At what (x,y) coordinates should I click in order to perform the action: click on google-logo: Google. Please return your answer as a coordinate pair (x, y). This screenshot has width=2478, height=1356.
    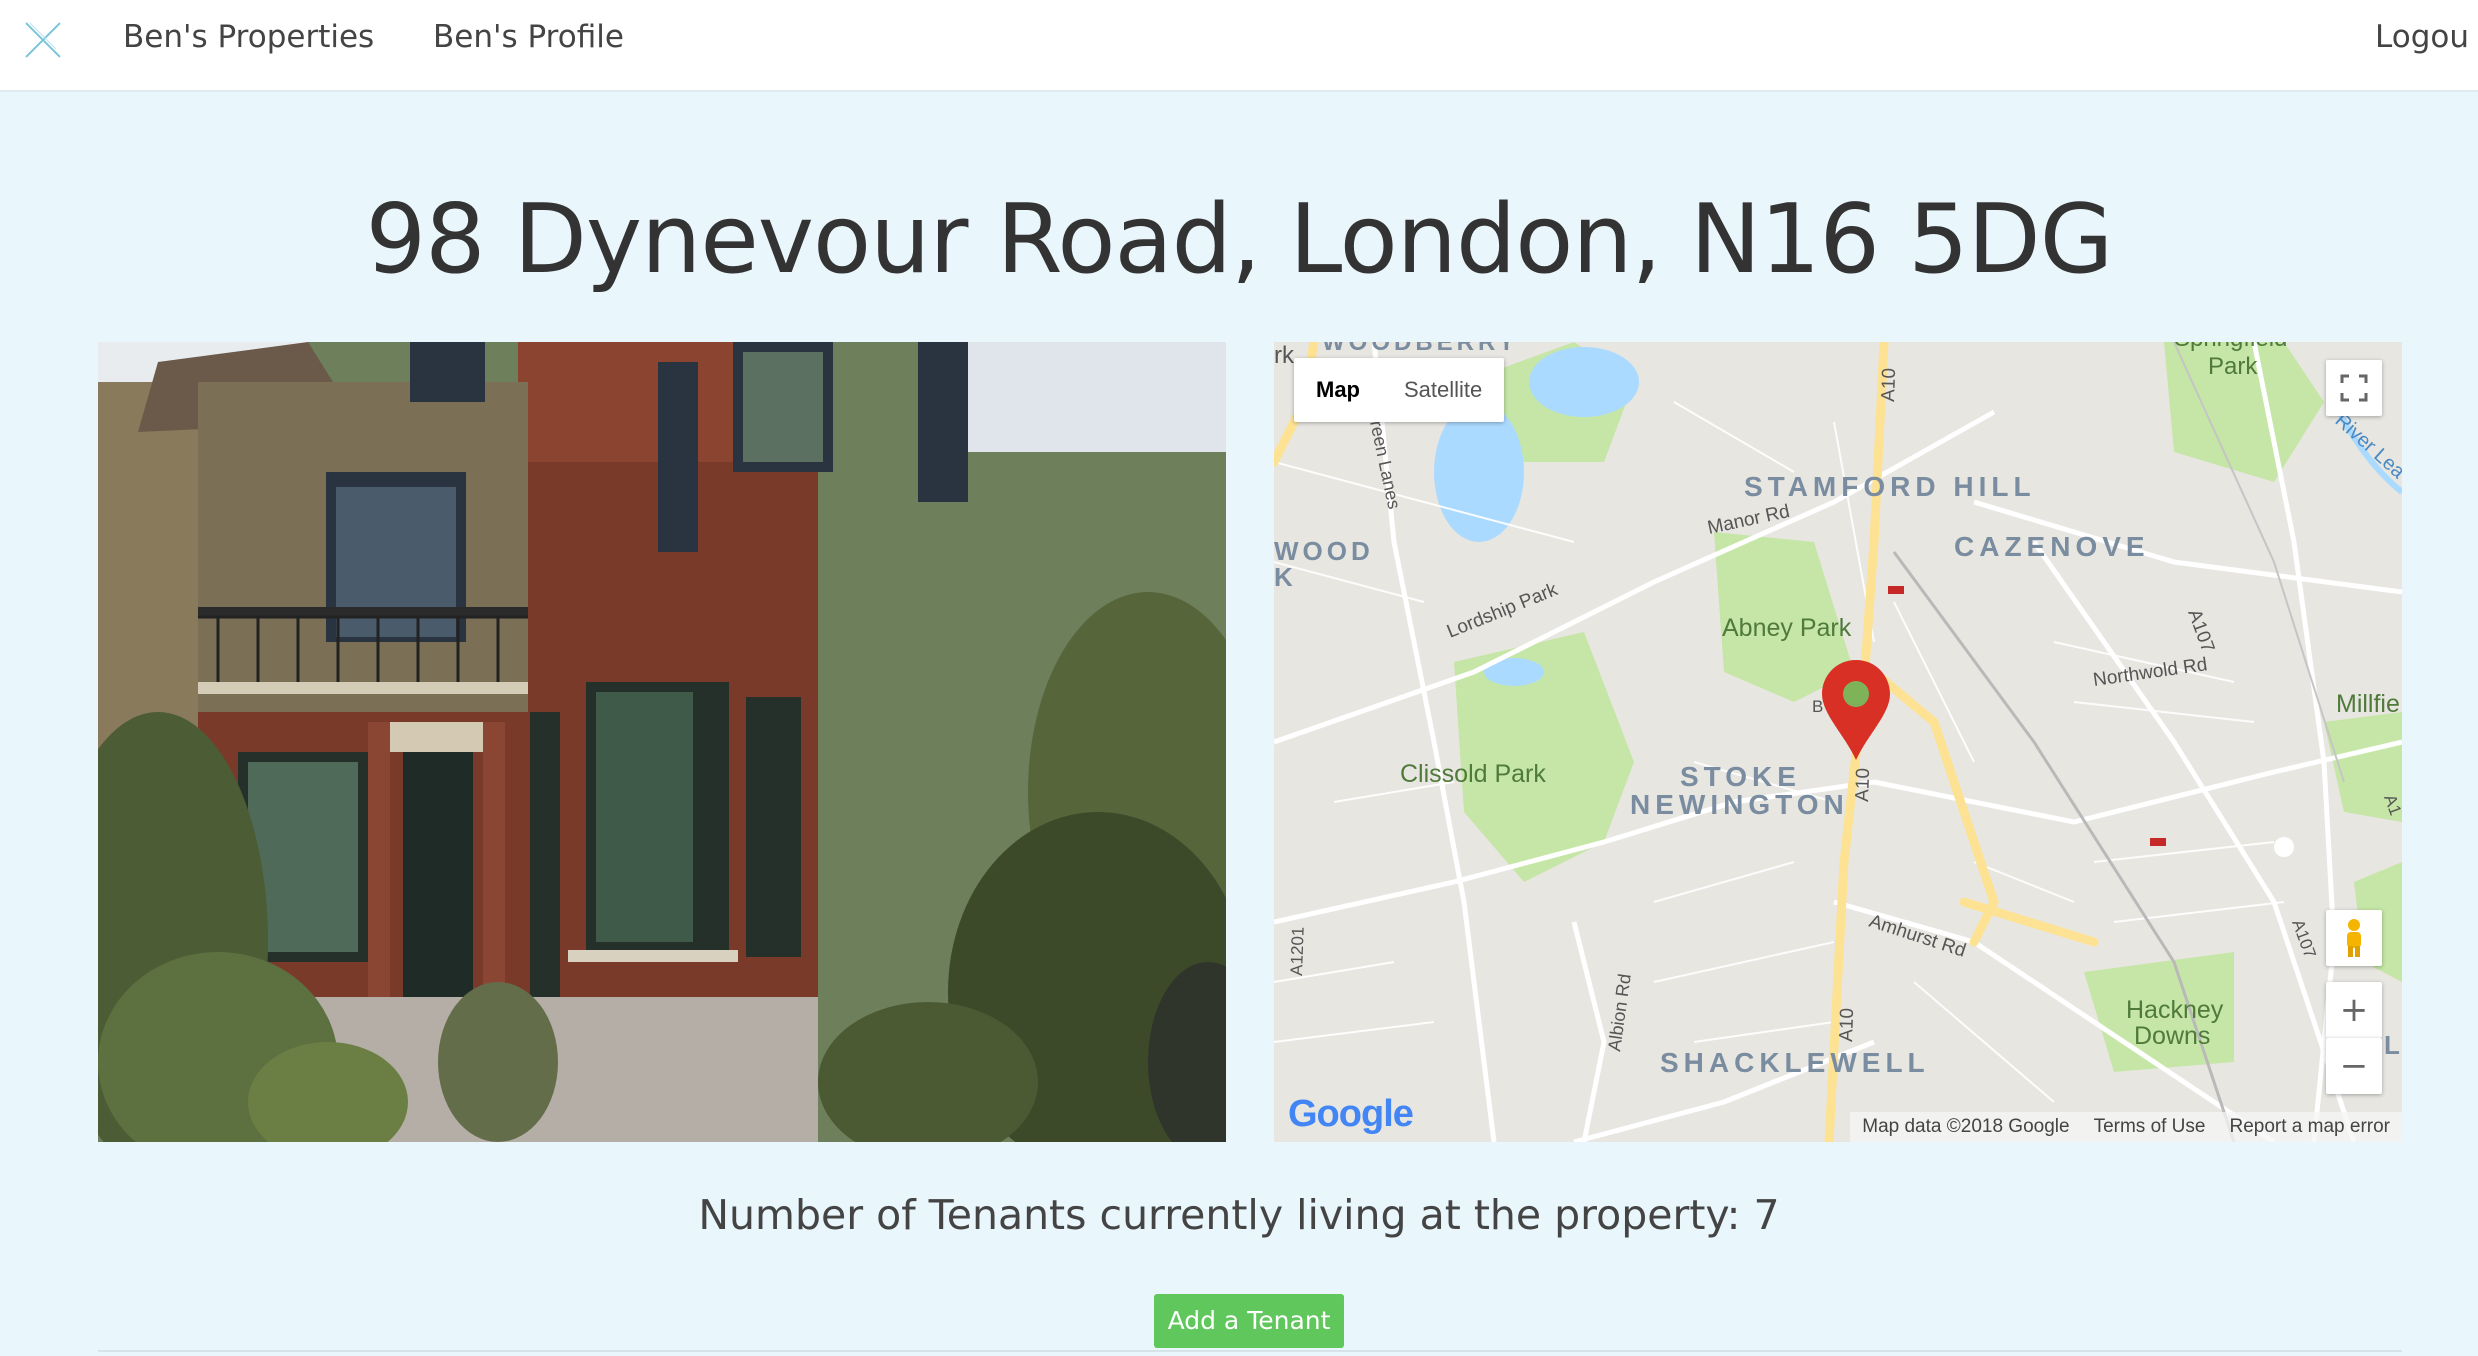
    Looking at the image, I should click on (1351, 1114).